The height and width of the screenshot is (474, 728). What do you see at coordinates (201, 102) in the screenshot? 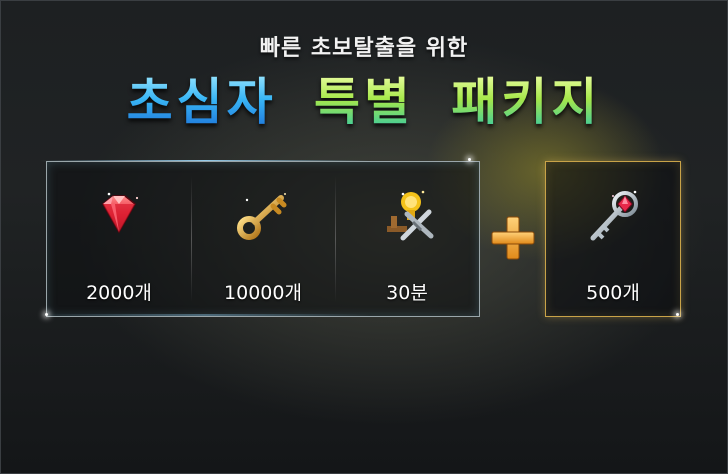
I see `title-word-beginner: 초심자` at bounding box center [201, 102].